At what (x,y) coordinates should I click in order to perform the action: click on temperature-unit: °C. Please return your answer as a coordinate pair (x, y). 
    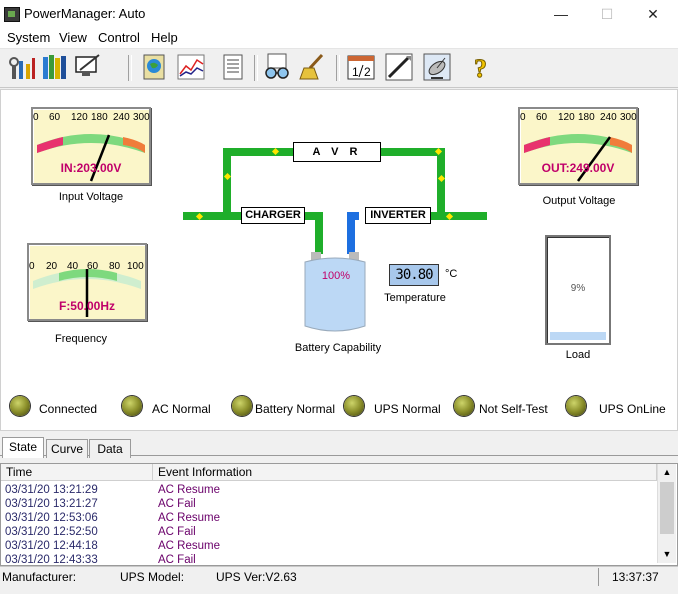
    Looking at the image, I should click on (451, 274).